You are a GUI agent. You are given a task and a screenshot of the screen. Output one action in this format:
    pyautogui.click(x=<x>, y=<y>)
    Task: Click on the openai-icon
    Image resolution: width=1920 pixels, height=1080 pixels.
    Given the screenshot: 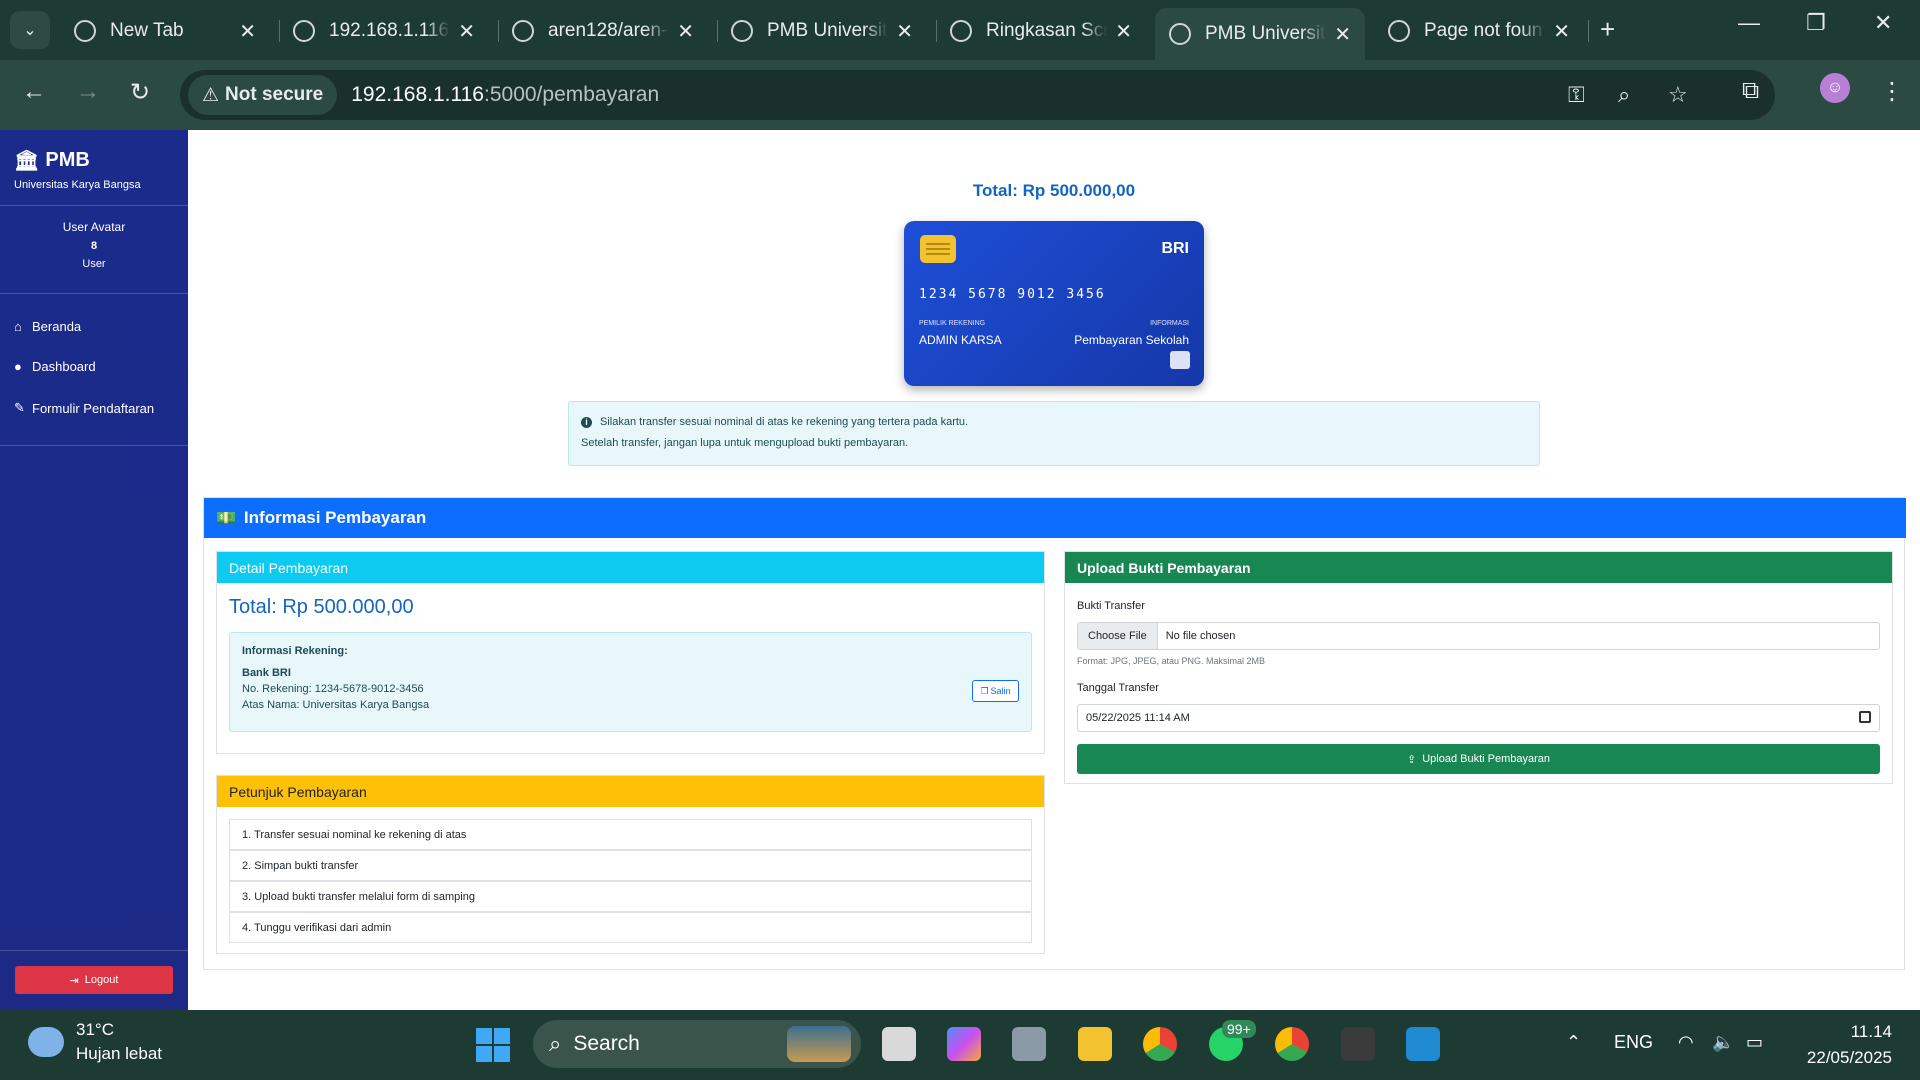 What is the action you would take?
    pyautogui.click(x=961, y=31)
    